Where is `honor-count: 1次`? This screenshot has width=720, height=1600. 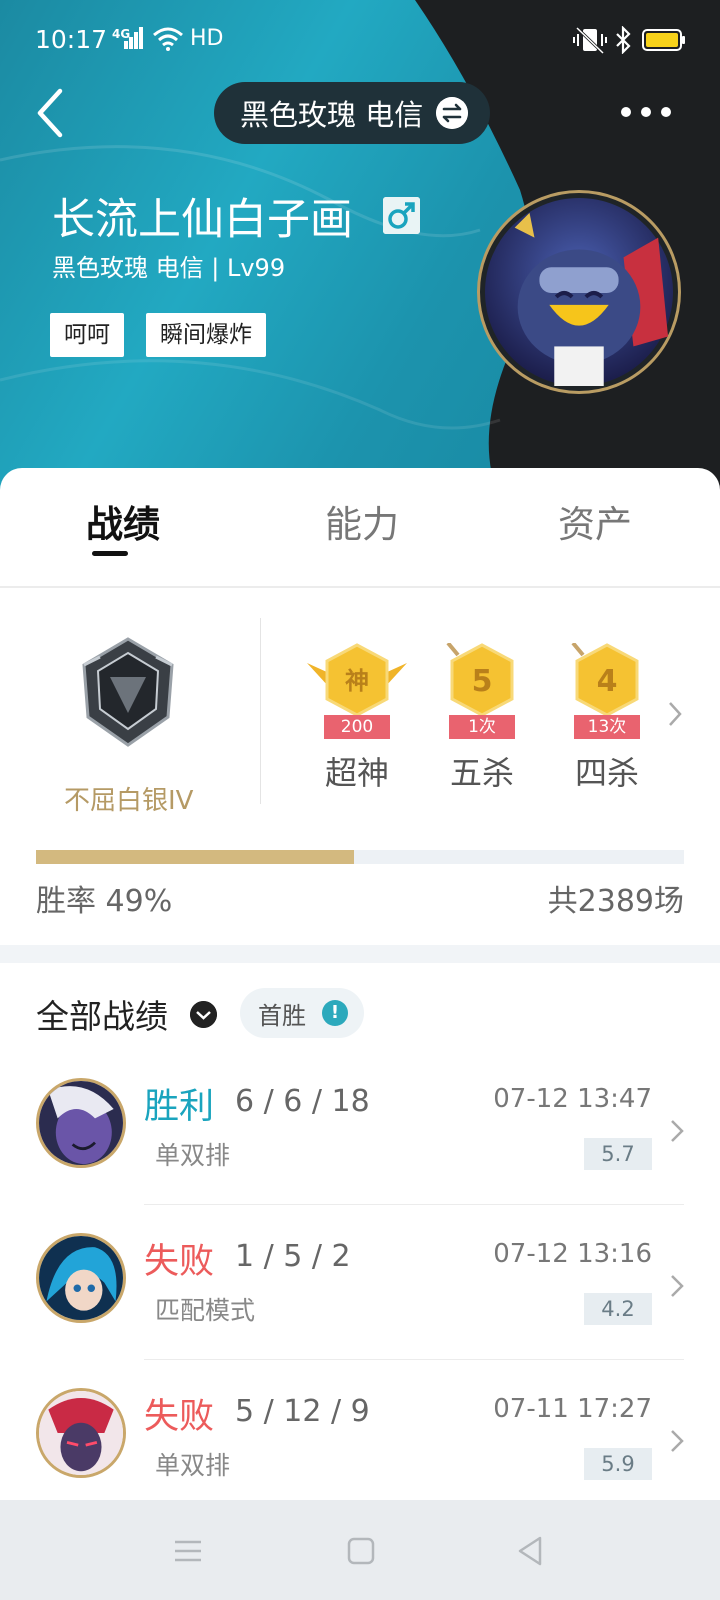 honor-count: 1次 is located at coordinates (482, 727).